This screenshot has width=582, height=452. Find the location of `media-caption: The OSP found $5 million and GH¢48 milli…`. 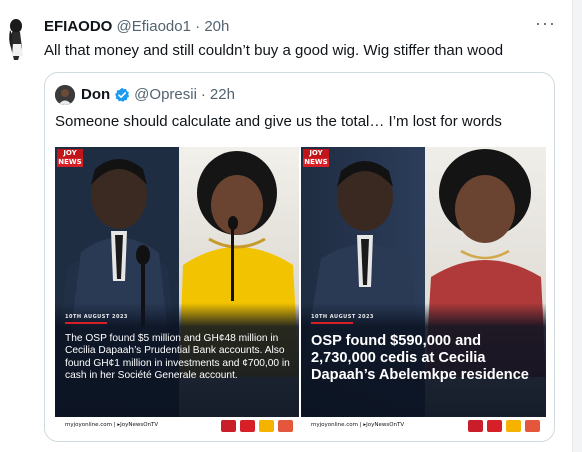

media-caption: The OSP found $5 million and GH¢48 milli… is located at coordinates (177, 357).